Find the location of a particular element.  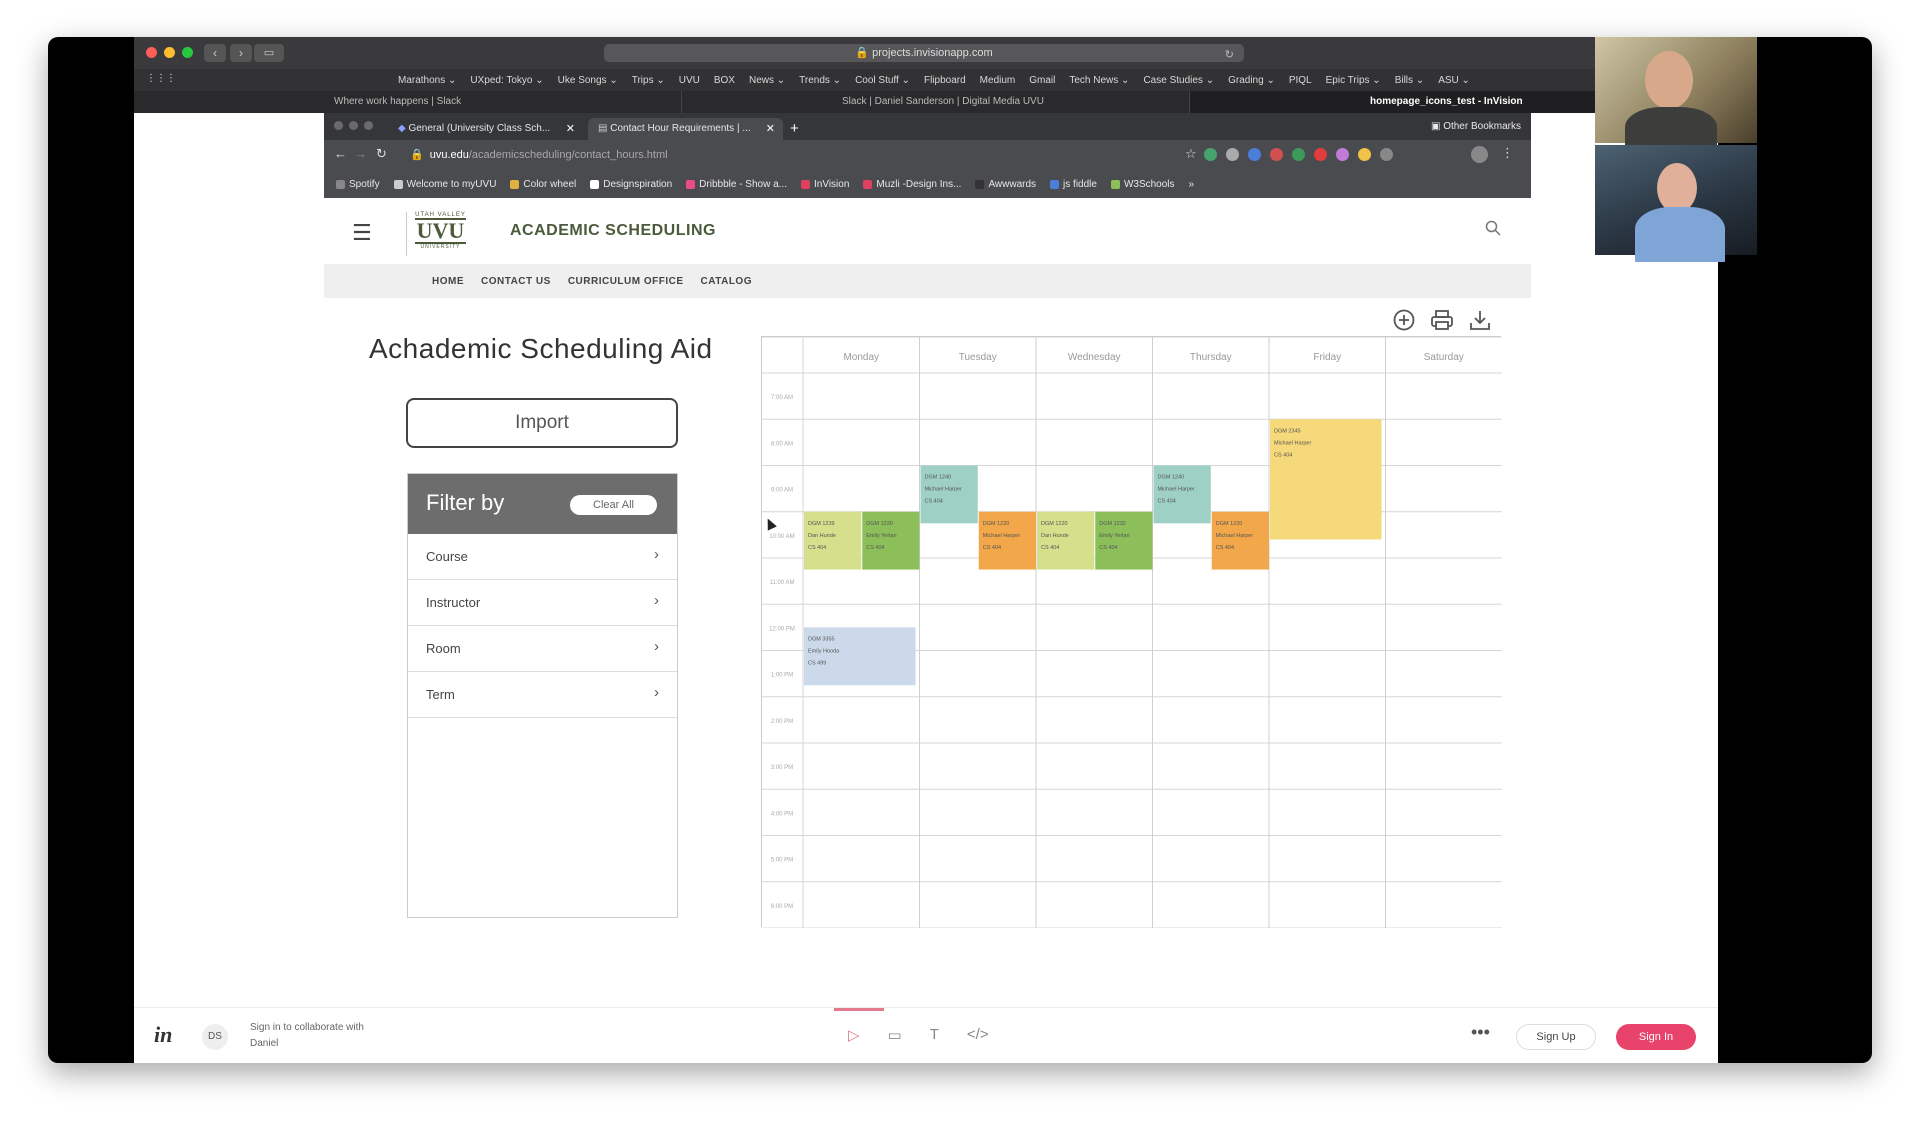

code-icon: </> is located at coordinates (978, 1035).